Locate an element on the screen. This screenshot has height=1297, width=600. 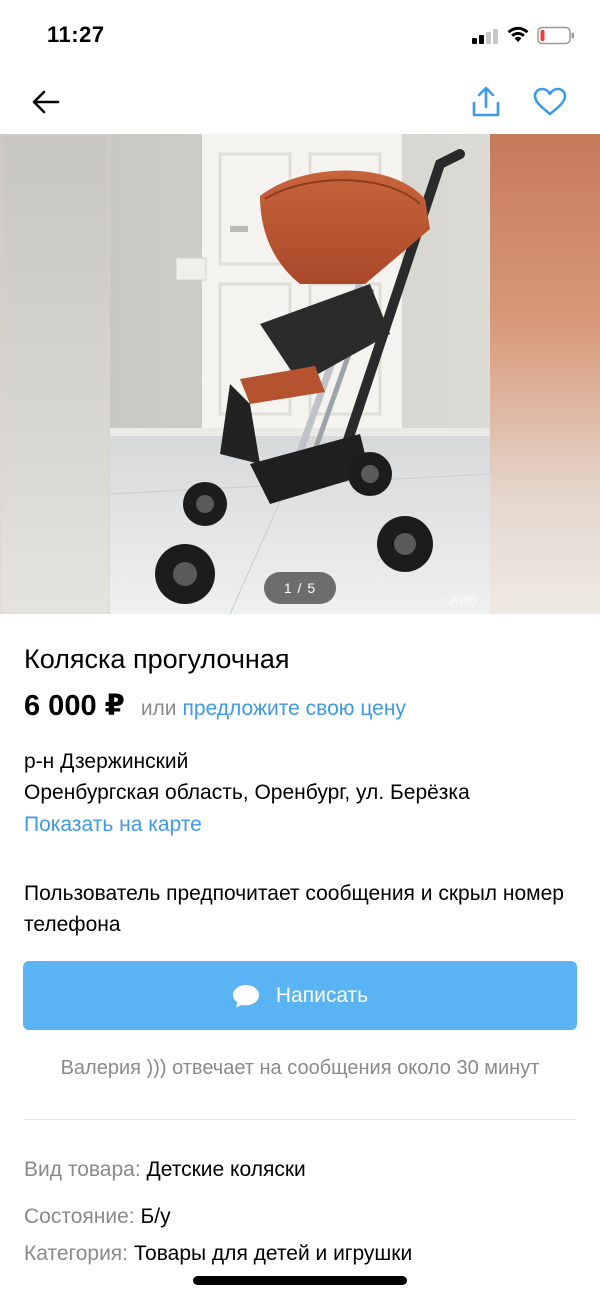
divider is located at coordinates (300, 1119).